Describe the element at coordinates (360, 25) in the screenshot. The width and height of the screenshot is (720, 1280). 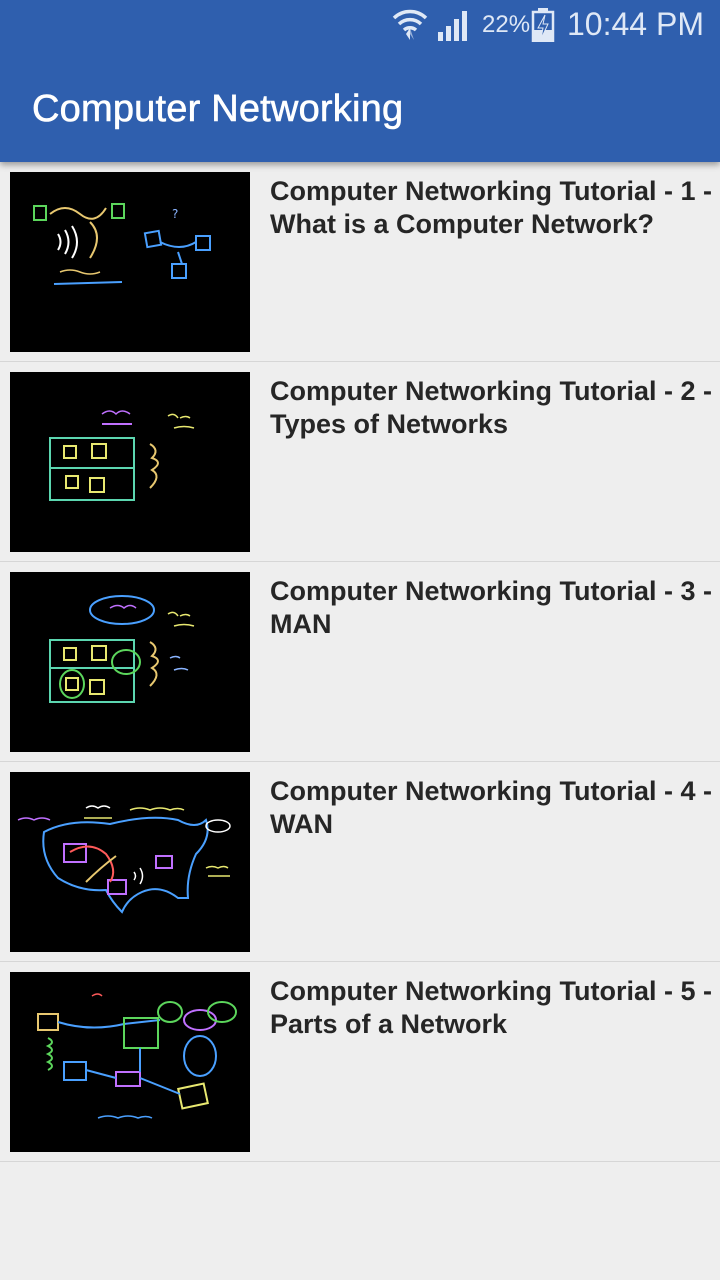
I see `status-bar: 22% 10:44 PM` at that location.